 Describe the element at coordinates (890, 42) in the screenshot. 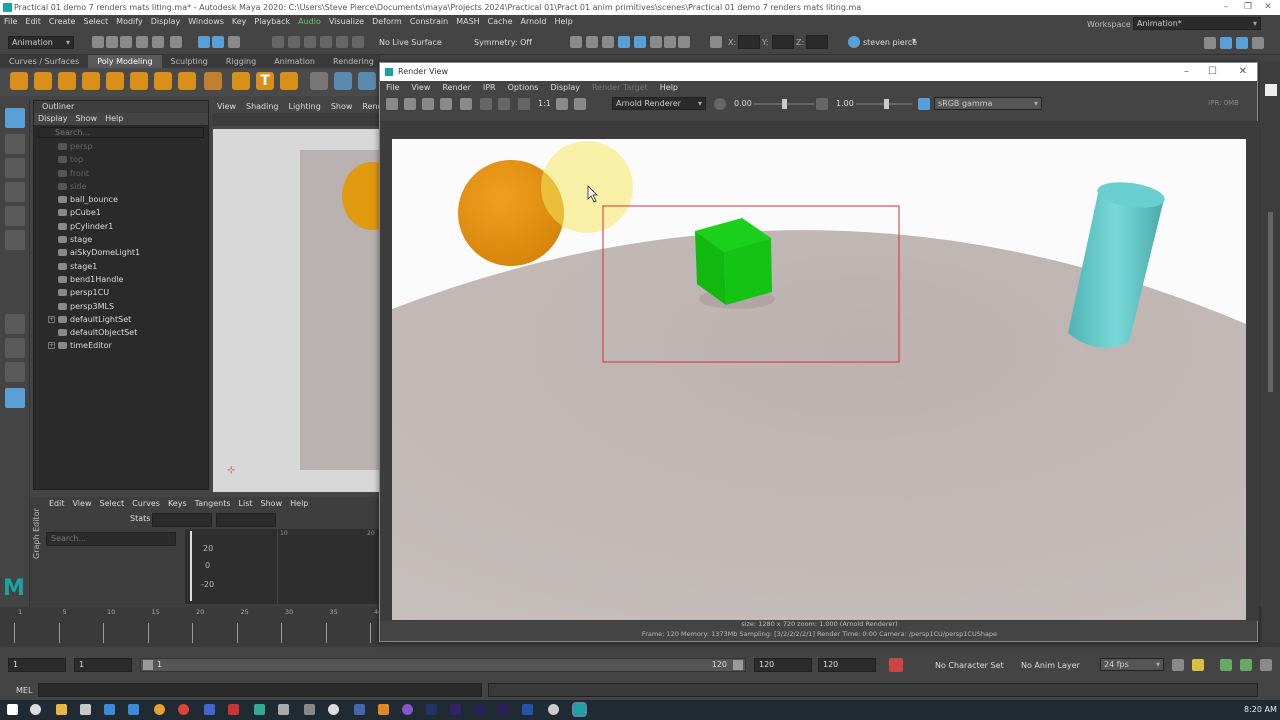

I see `user-name: steven pierce` at that location.